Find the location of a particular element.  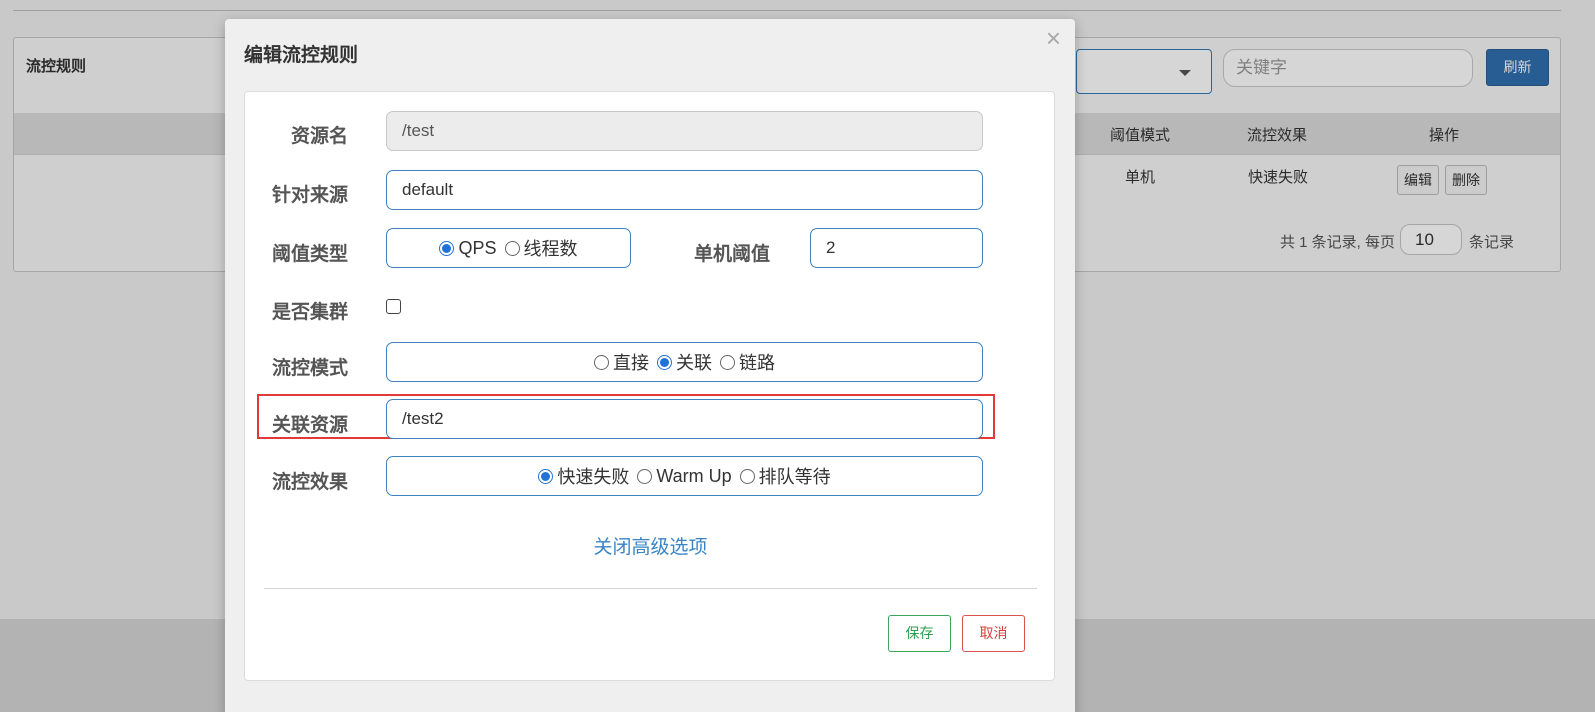

threshold-type-group: QPS 线程数 is located at coordinates (508, 248).